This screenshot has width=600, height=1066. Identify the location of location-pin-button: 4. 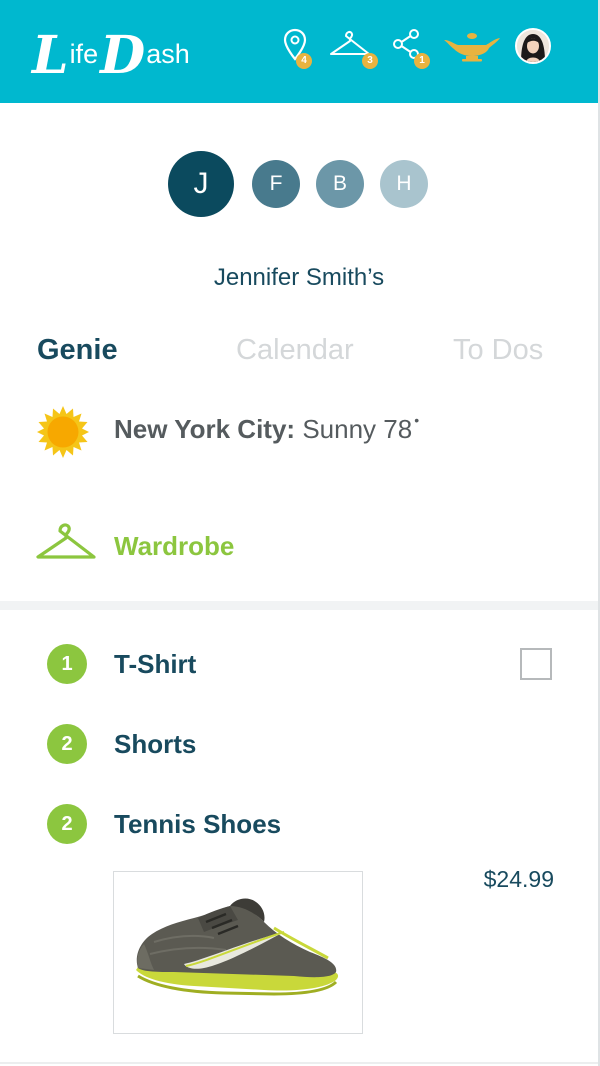
(298, 50).